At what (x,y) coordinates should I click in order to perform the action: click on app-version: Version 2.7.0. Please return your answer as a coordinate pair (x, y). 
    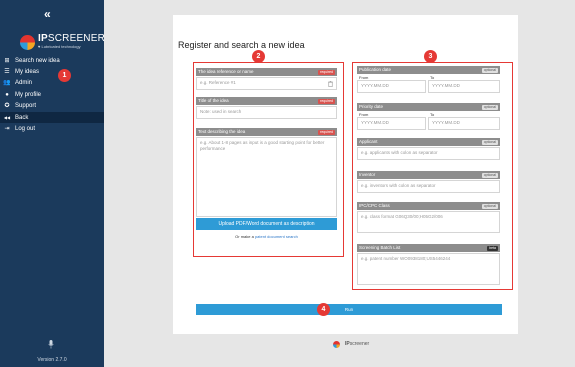
    Looking at the image, I should click on (52, 360).